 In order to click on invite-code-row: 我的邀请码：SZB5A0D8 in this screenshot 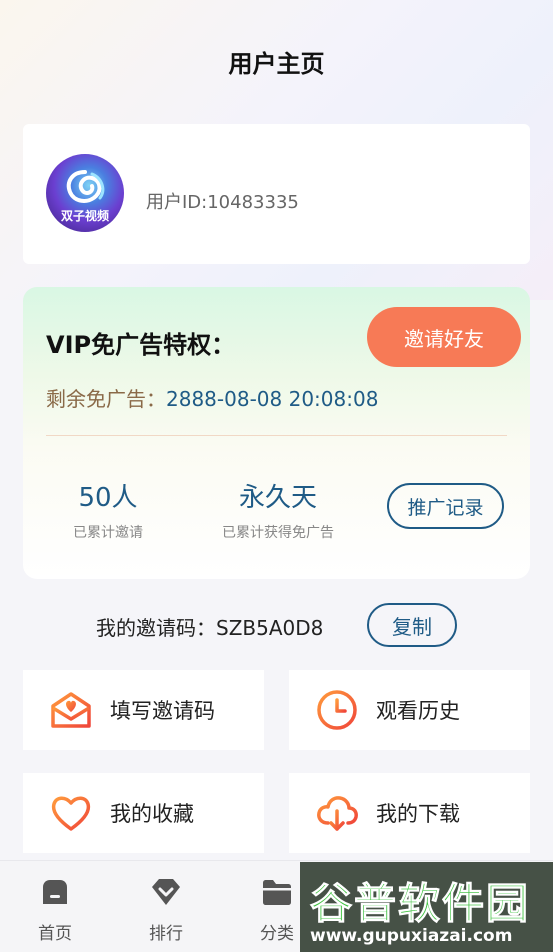, I will do `click(209, 626)`.